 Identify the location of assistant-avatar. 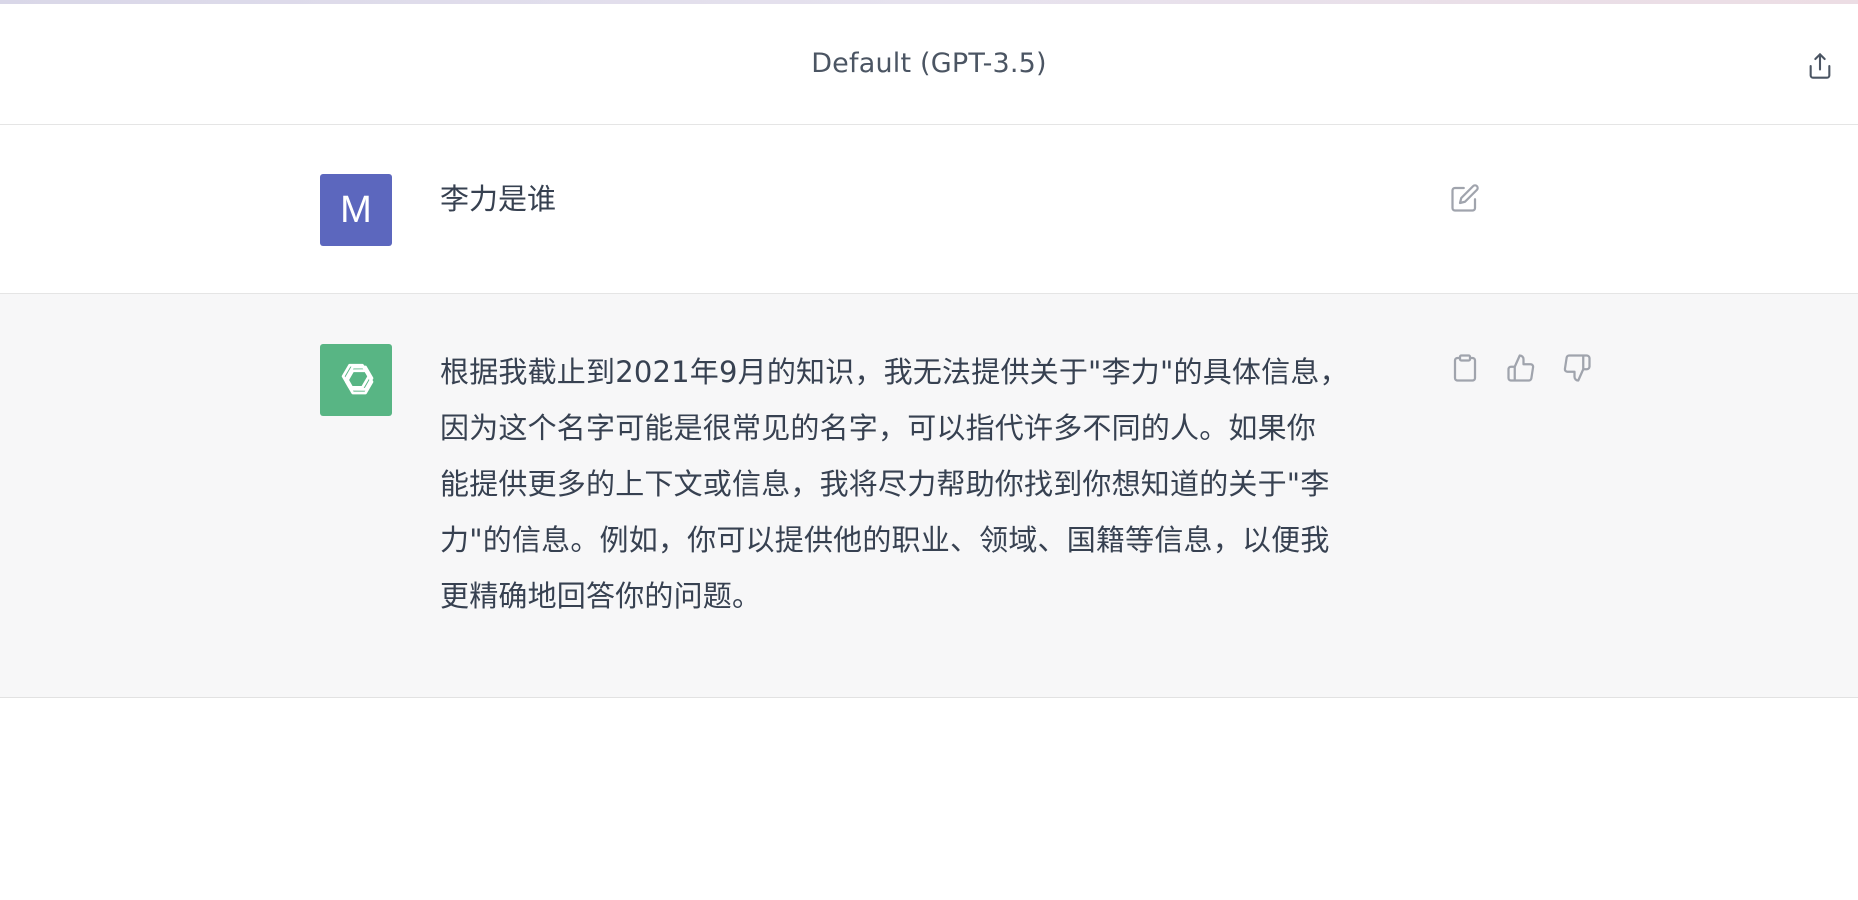
(356, 380).